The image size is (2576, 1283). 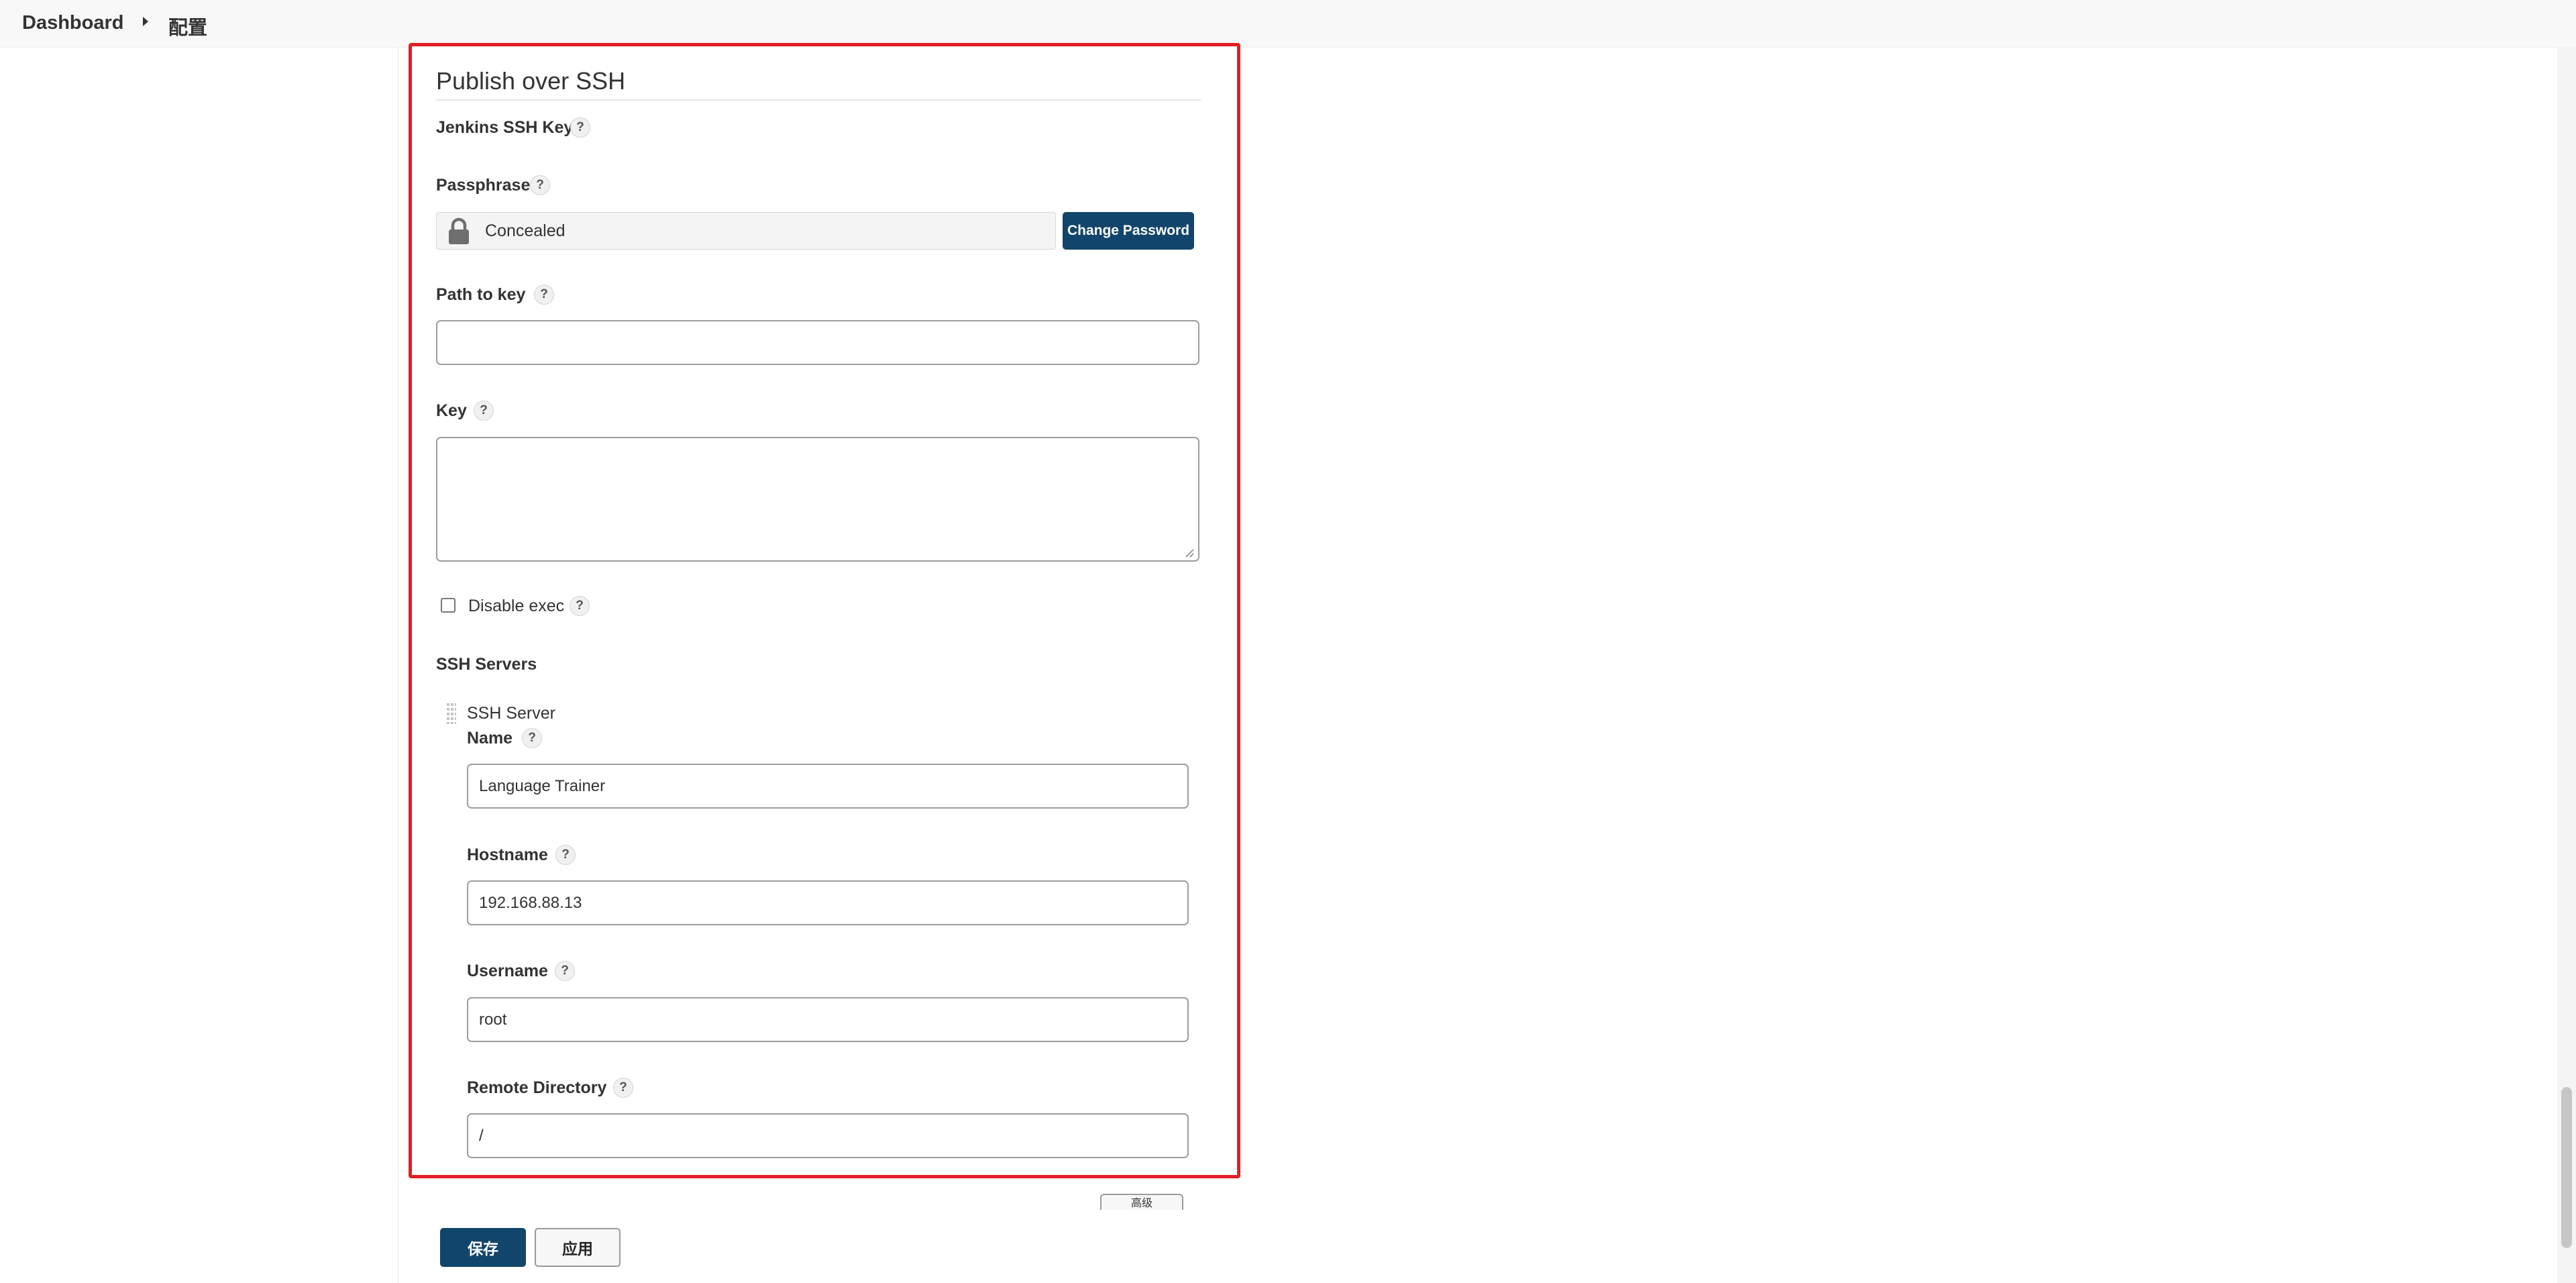 I want to click on ssh-server-title: SSH Server, so click(x=511, y=713).